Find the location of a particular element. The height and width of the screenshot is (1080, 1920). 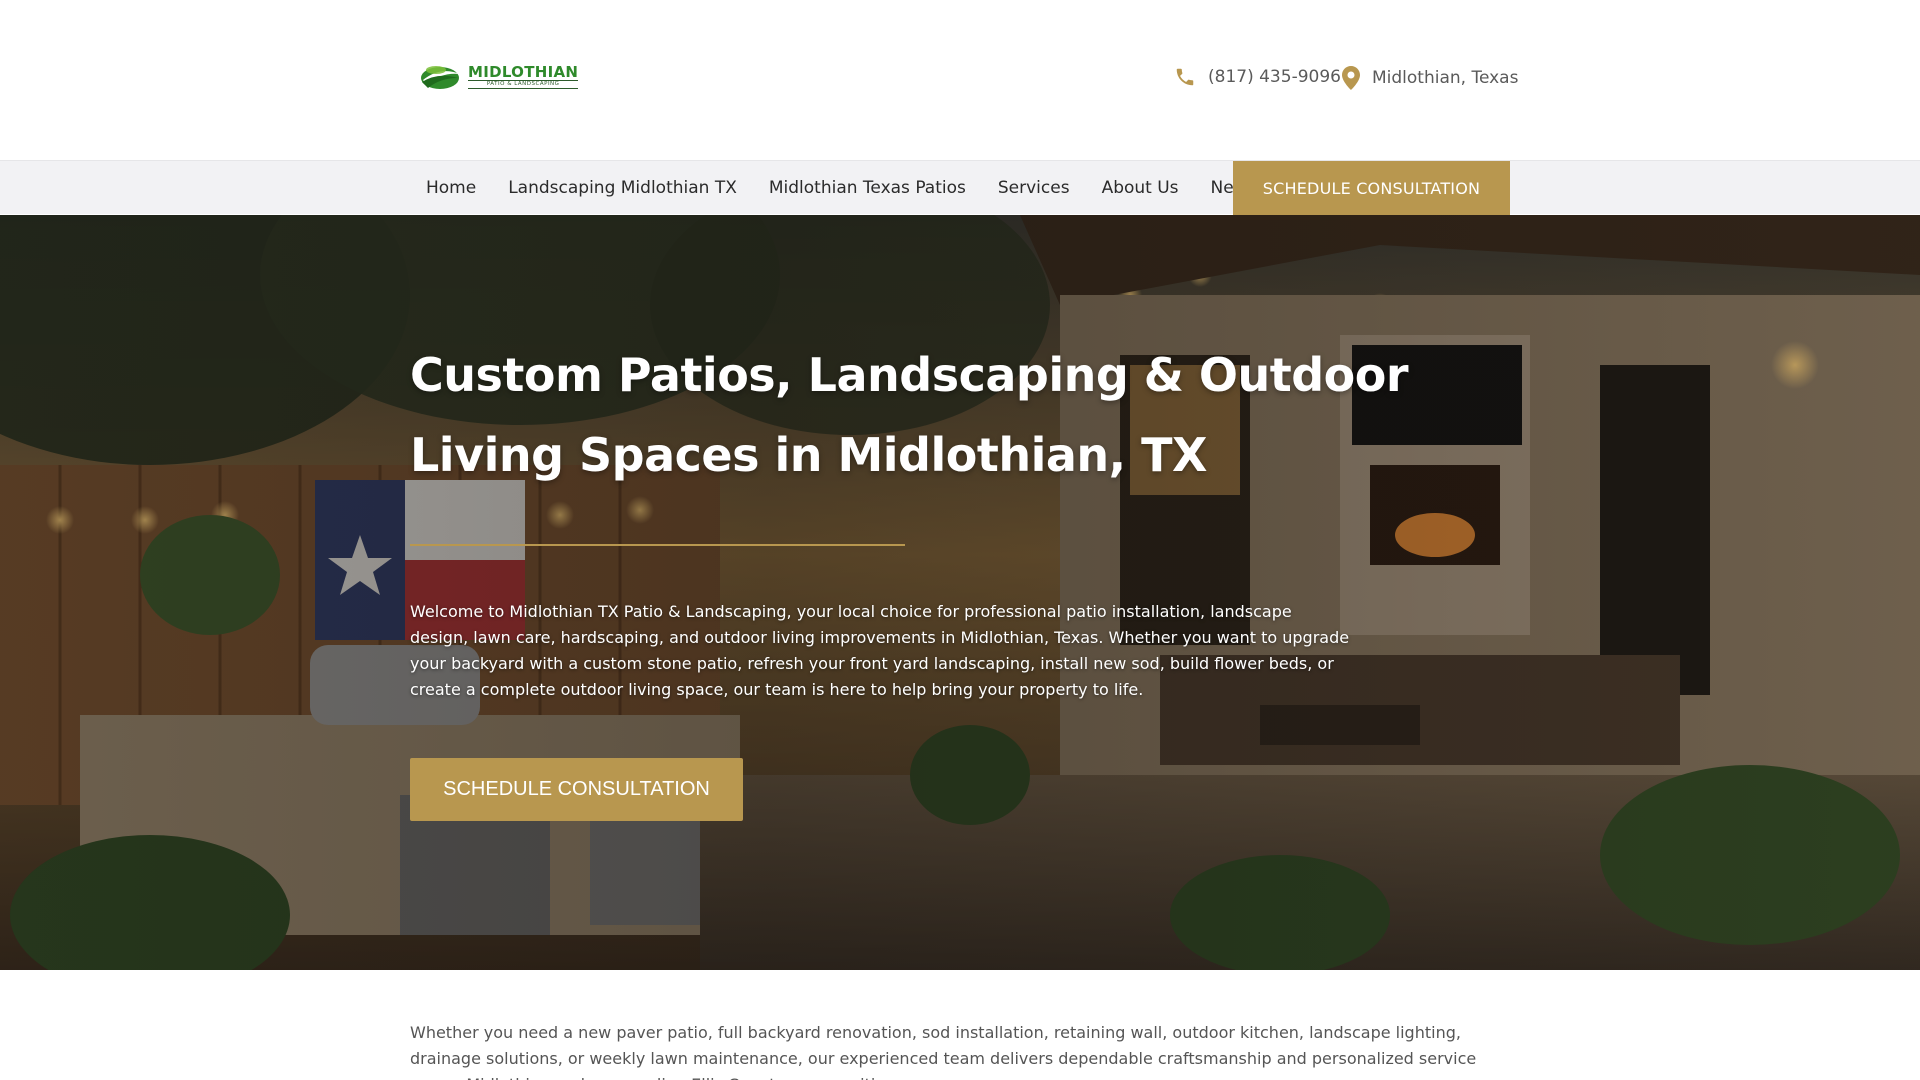

location-text: Midlothian, Texas is located at coordinates (1445, 78).